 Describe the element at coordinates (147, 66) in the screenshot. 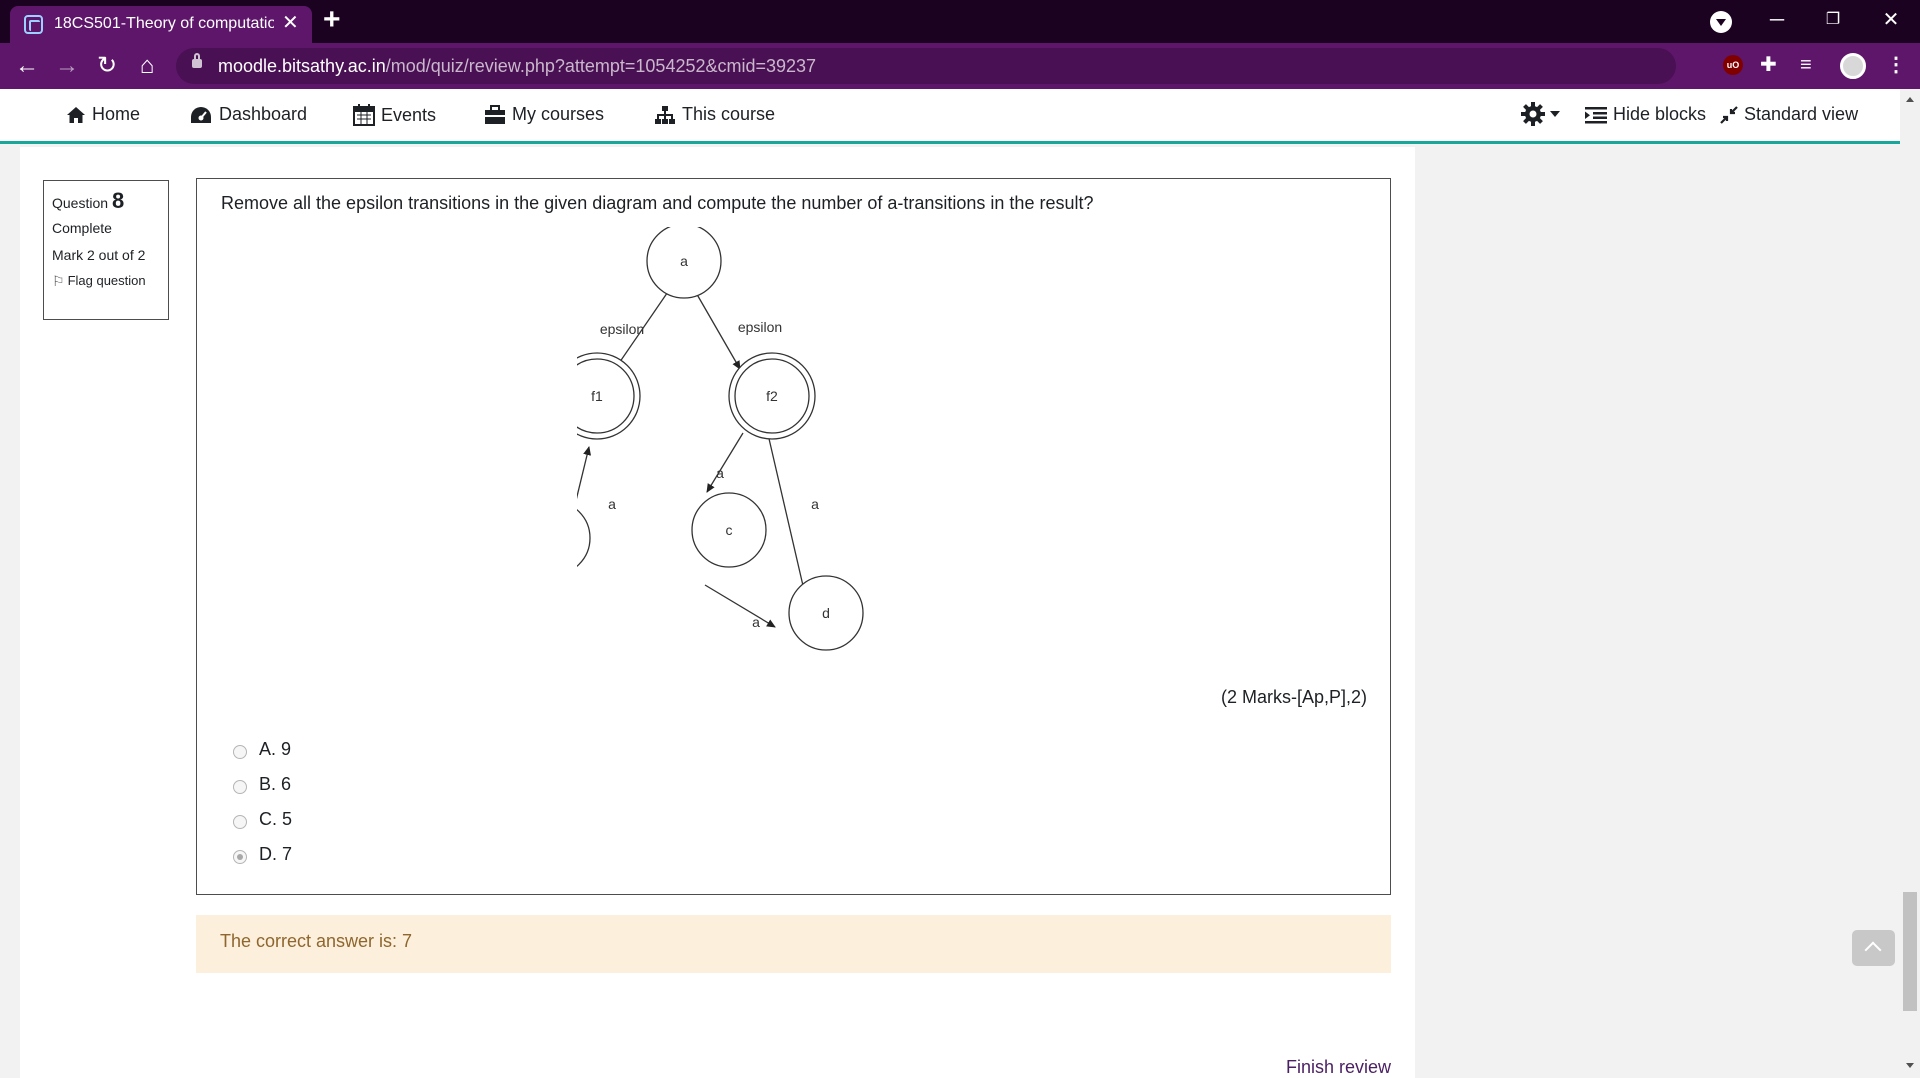

I see `home-browser-icon: ⌂` at that location.